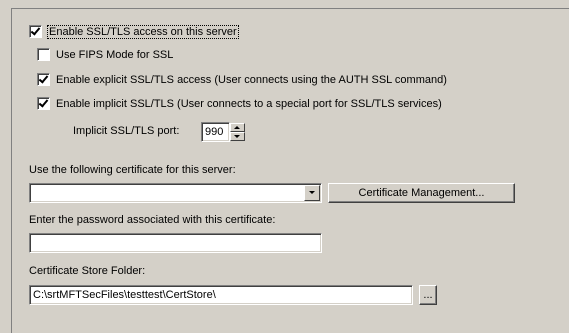 This screenshot has width=569, height=333. What do you see at coordinates (43, 54) in the screenshot?
I see `fips-checkbox` at bounding box center [43, 54].